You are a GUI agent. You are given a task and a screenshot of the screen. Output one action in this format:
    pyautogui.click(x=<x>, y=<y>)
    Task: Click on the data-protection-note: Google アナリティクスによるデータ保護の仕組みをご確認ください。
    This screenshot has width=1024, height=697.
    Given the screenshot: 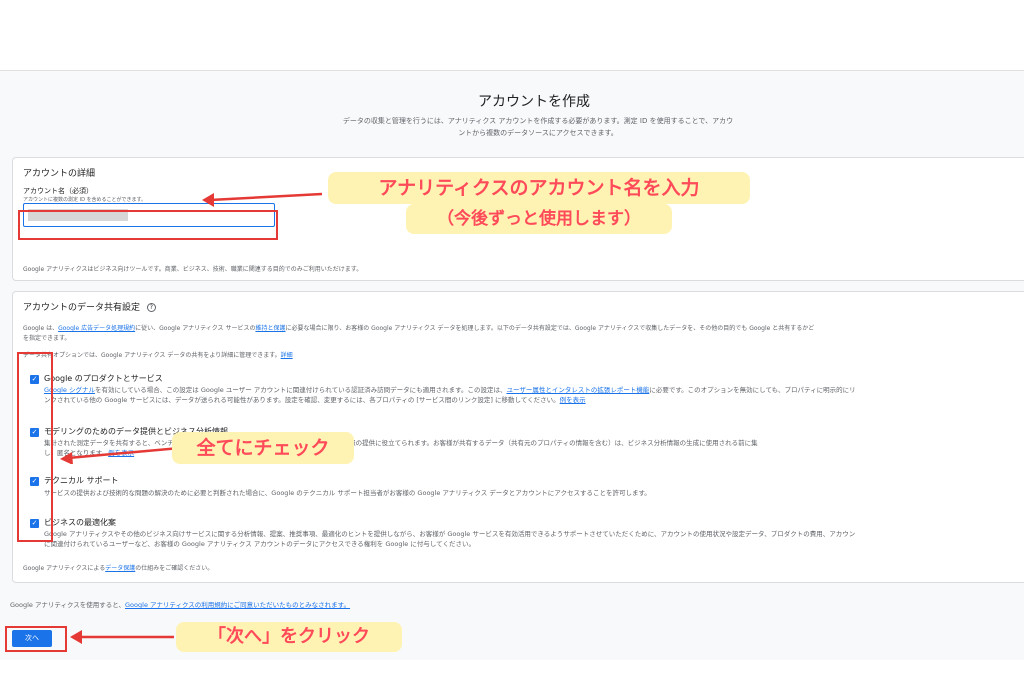 What is the action you would take?
    pyautogui.click(x=118, y=567)
    